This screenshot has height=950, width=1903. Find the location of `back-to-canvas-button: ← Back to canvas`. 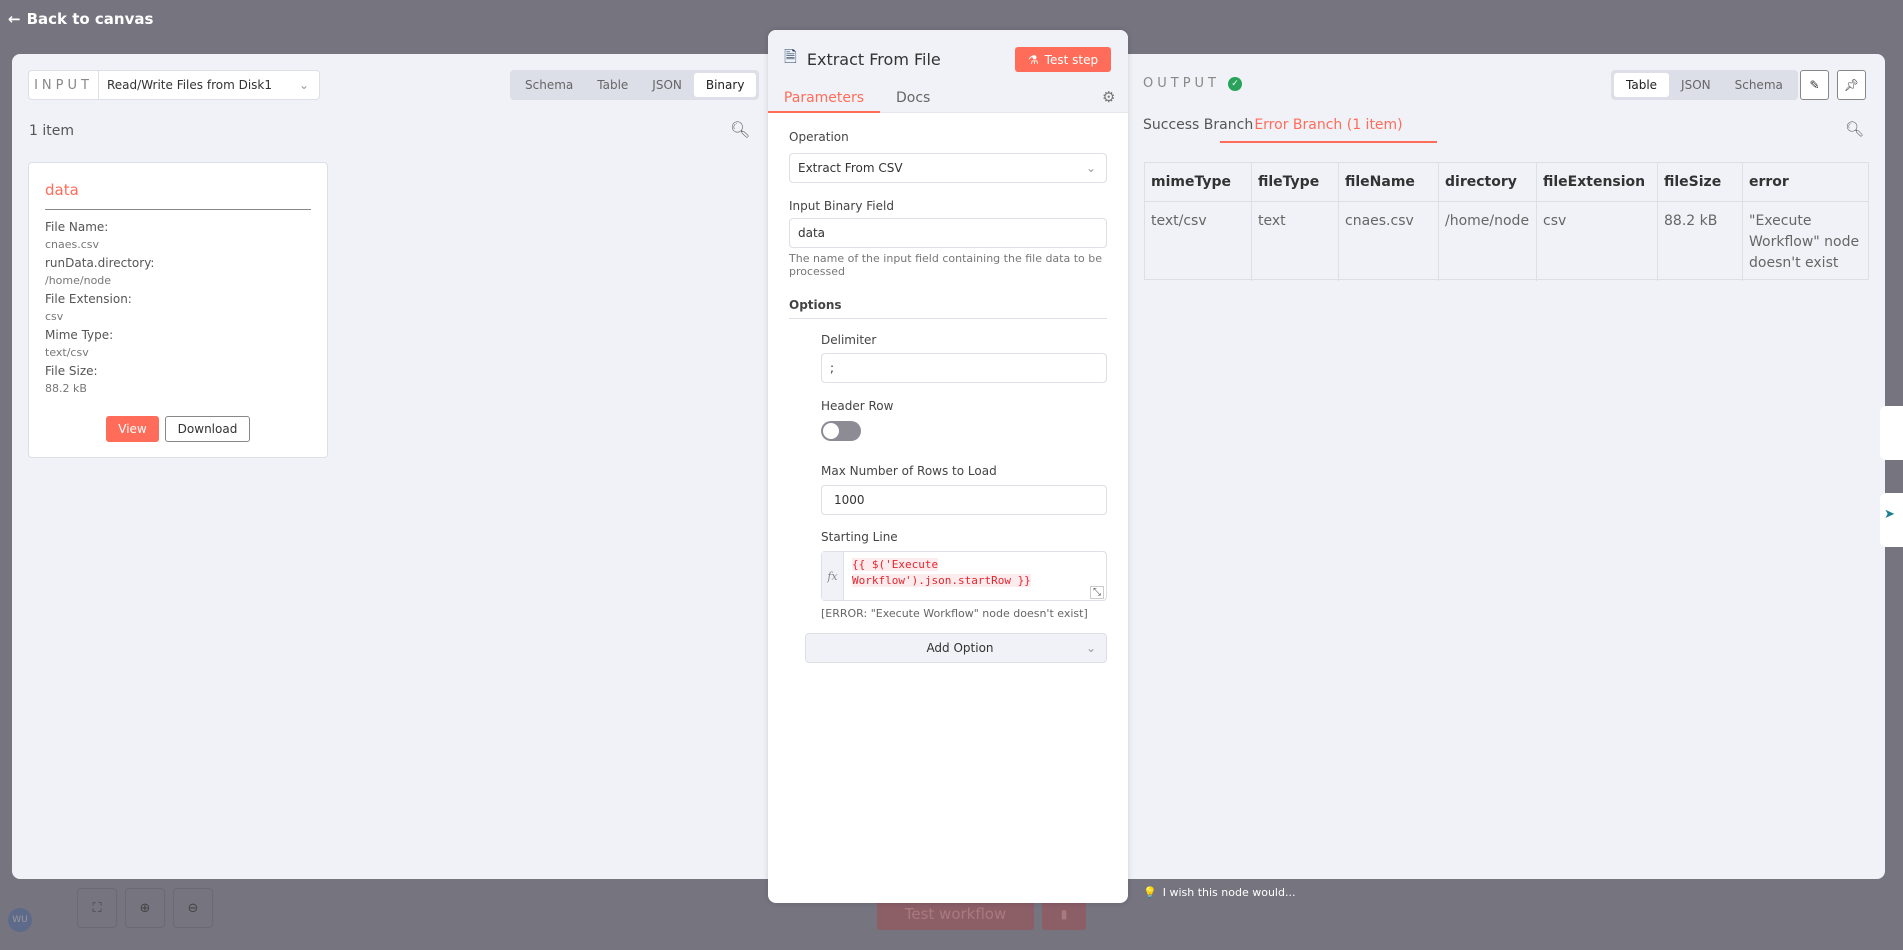

back-to-canvas-button: ← Back to canvas is located at coordinates (80, 19).